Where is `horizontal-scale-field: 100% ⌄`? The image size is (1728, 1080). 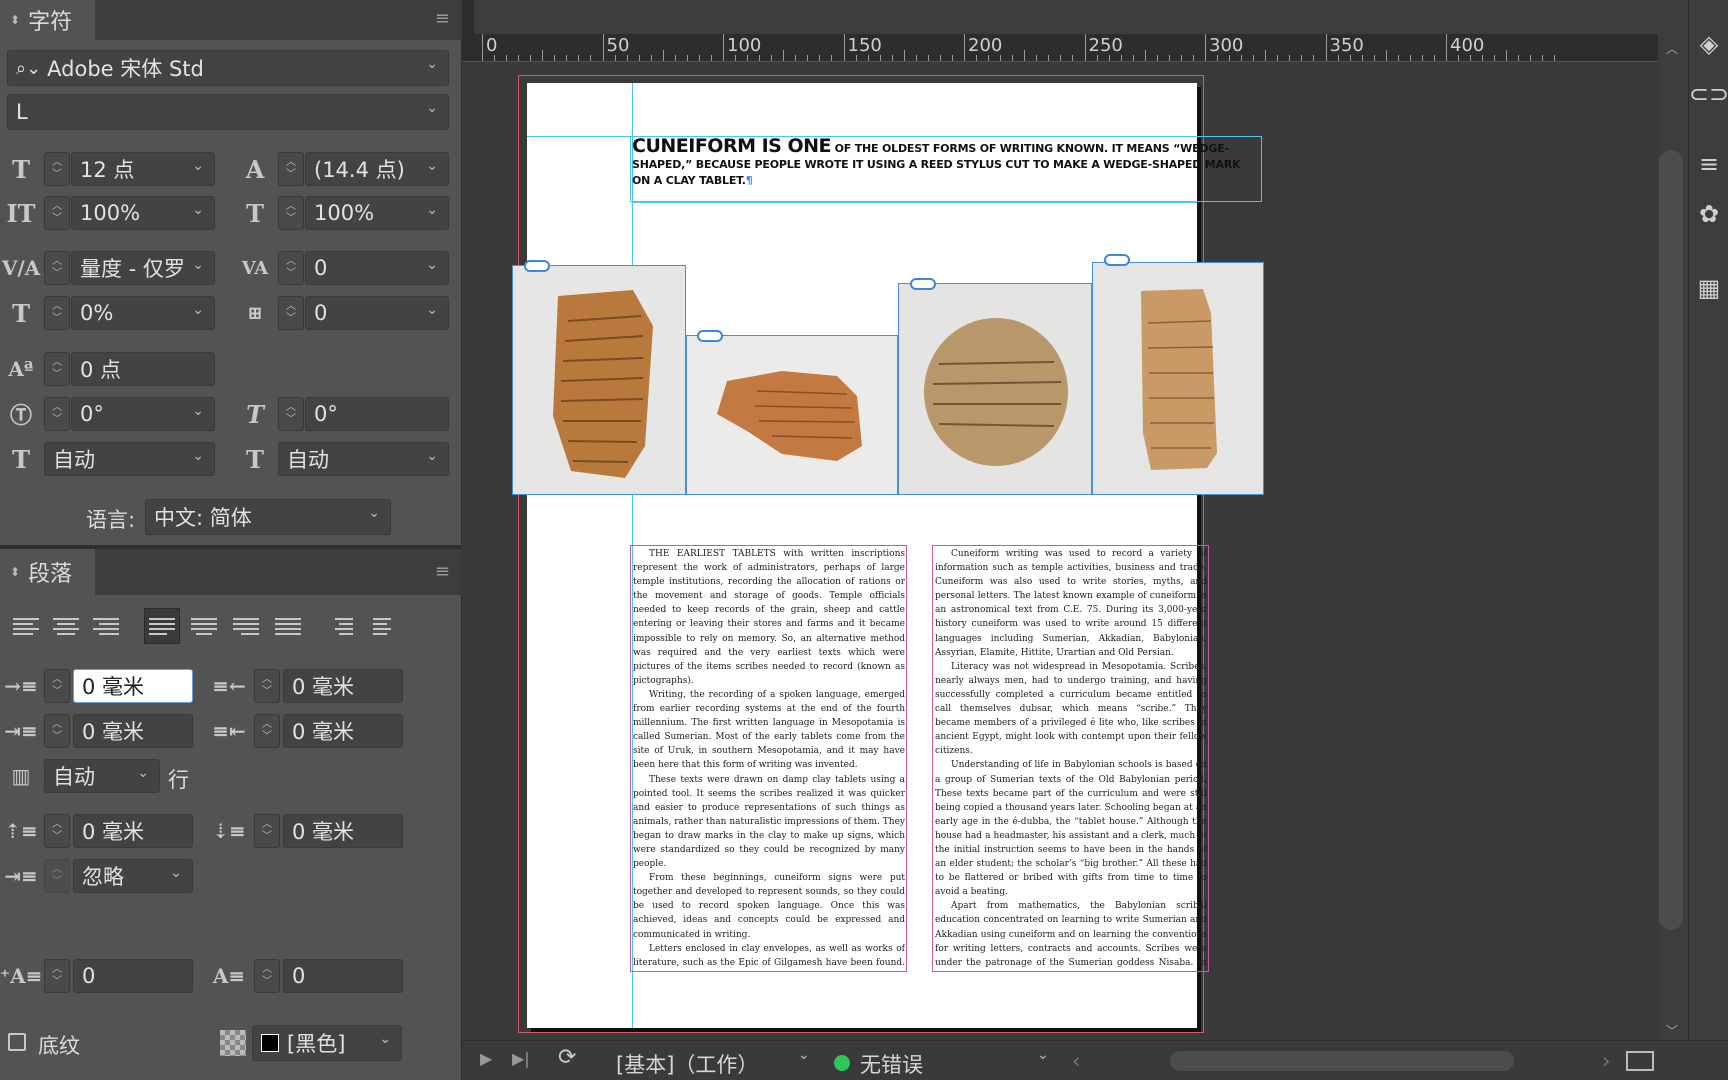 horizontal-scale-field: 100% ⌄ is located at coordinates (377, 213).